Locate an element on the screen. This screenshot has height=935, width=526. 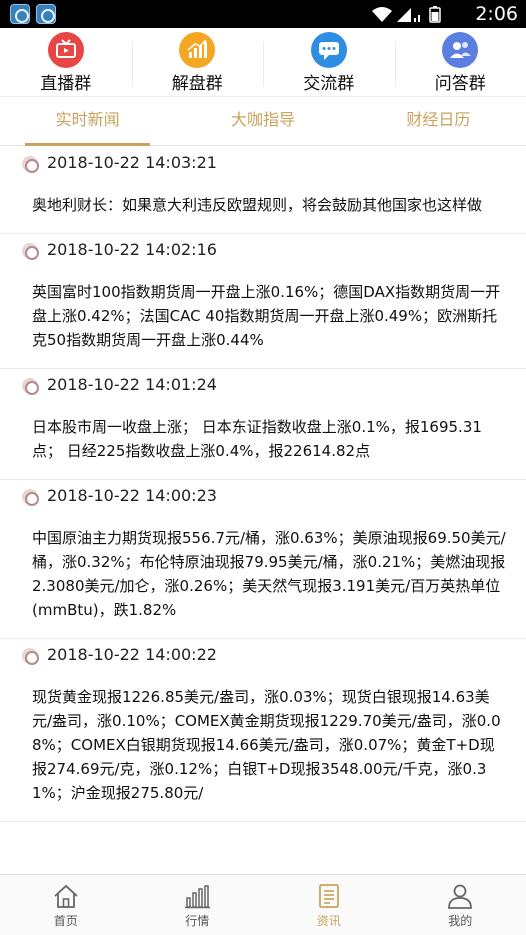
nav-label: 首页 is located at coordinates (65, 921).